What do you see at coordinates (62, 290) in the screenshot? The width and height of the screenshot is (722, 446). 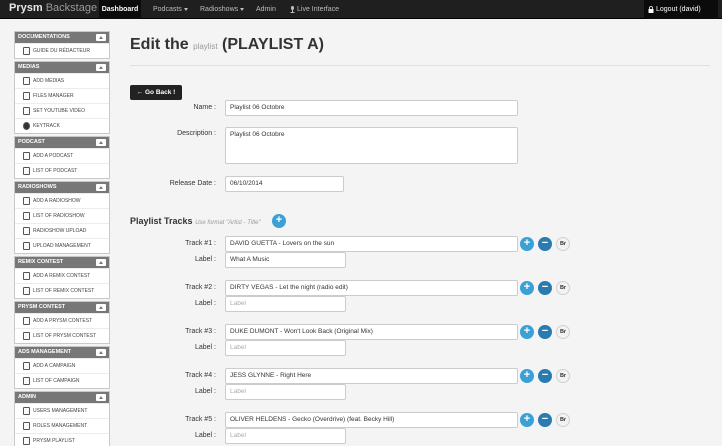 I see `sidebar-item-list-remix-contest: LIST OF REMIX CONTEST` at bounding box center [62, 290].